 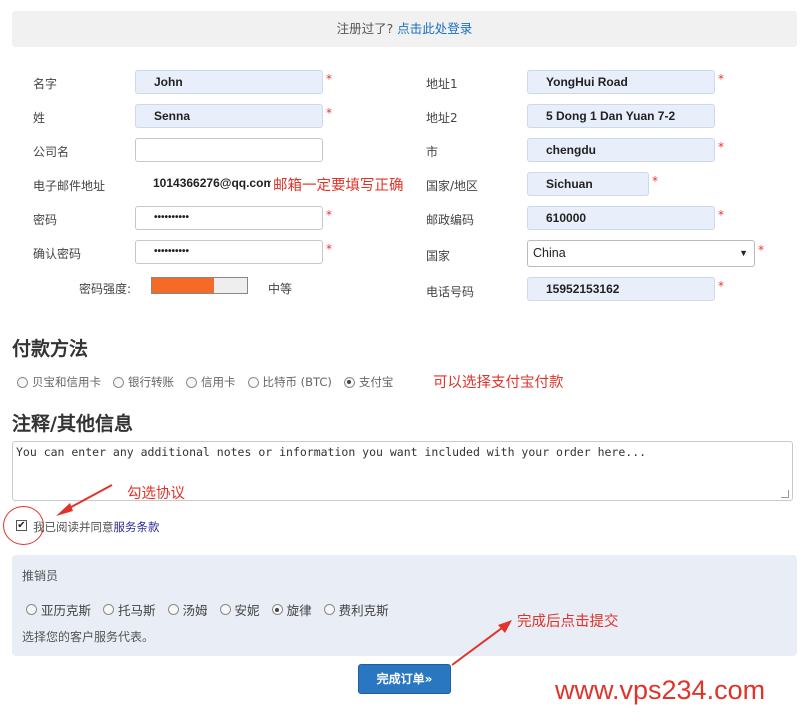 What do you see at coordinates (284, 575) in the screenshot?
I see `annotation-arrows` at bounding box center [284, 575].